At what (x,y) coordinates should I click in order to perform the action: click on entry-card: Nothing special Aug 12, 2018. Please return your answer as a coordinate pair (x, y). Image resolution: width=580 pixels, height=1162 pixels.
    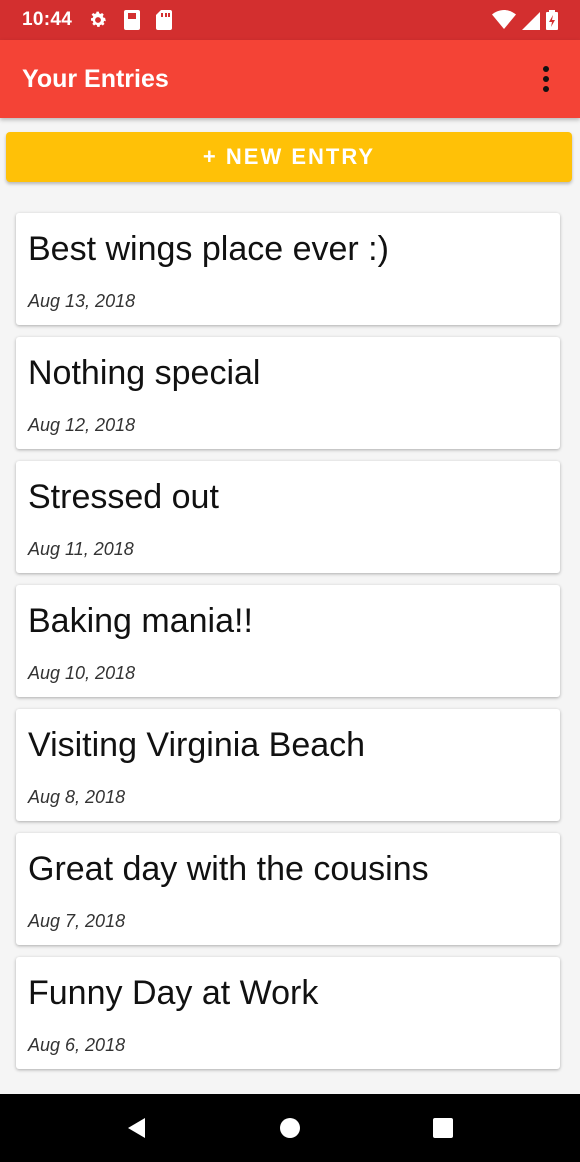
    Looking at the image, I should click on (288, 393).